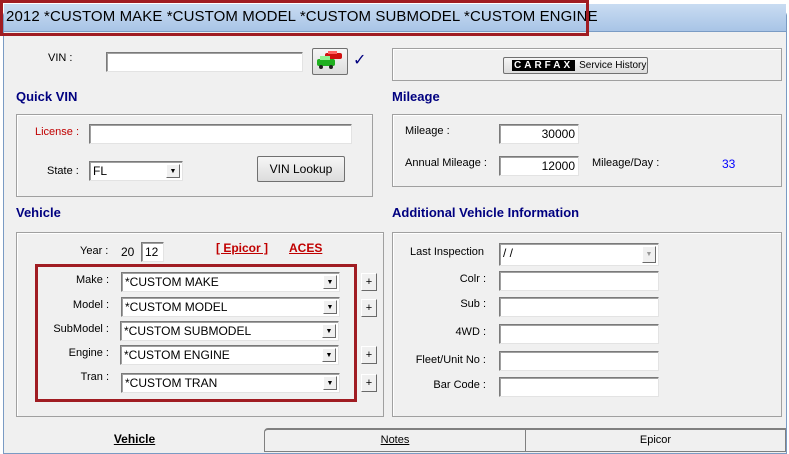 Image resolution: width=789 pixels, height=454 pixels. What do you see at coordinates (81, 329) in the screenshot?
I see `submodel-label: SubModel :` at bounding box center [81, 329].